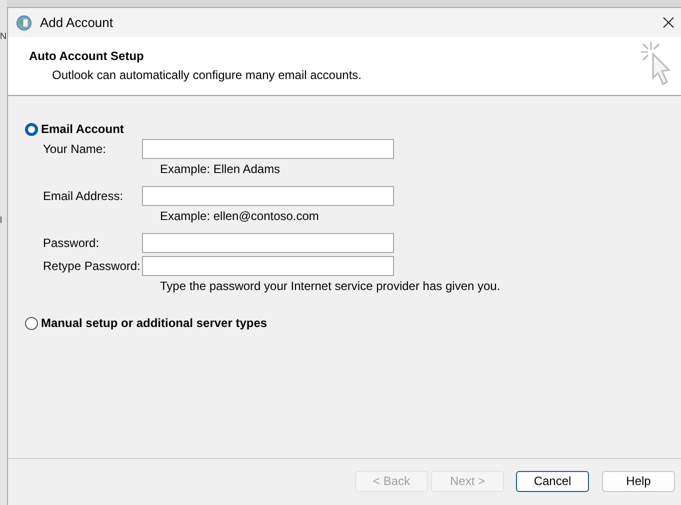  I want to click on field-hint: Example: ellen@contoso.com, so click(240, 216).